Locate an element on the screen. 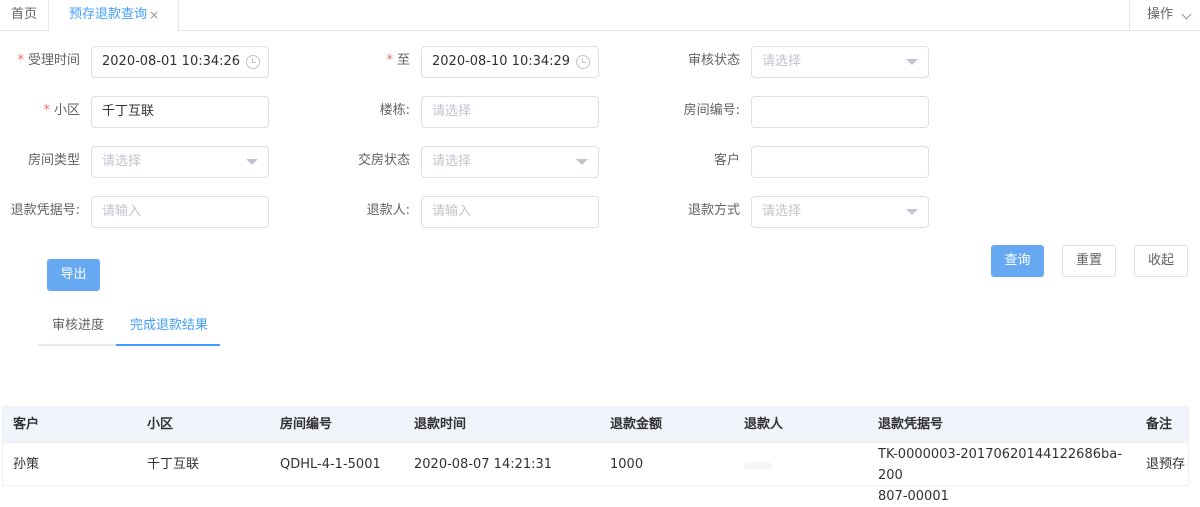  query-button: 查询 is located at coordinates (1017, 261).